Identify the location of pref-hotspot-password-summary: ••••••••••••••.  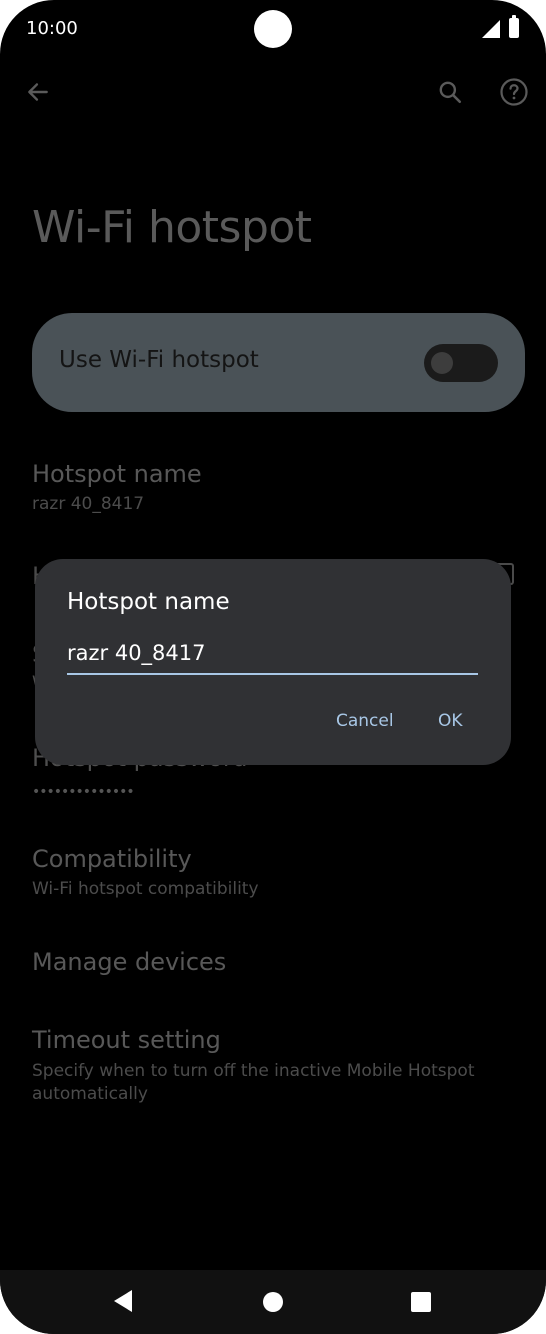
(83, 792).